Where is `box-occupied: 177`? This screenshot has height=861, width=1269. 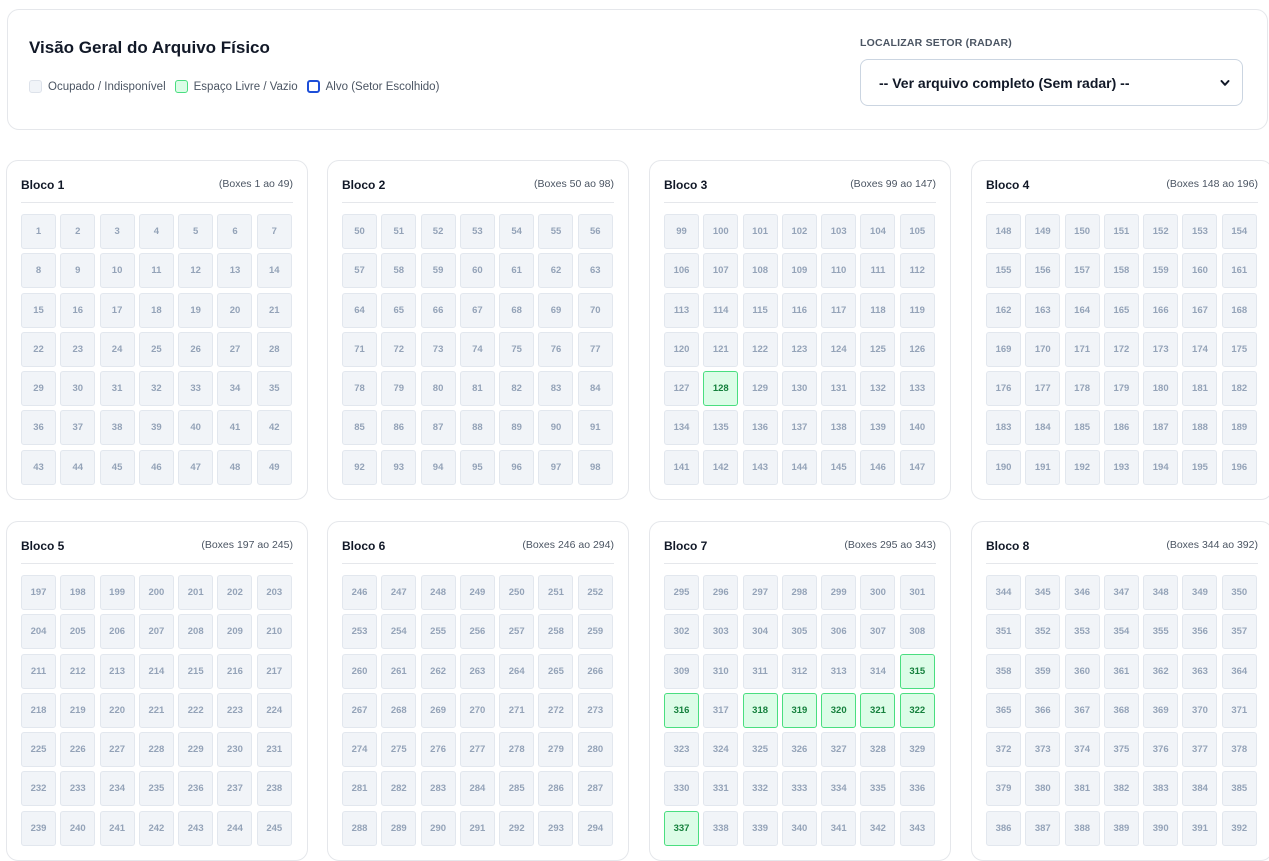
box-occupied: 177 is located at coordinates (1043, 389).